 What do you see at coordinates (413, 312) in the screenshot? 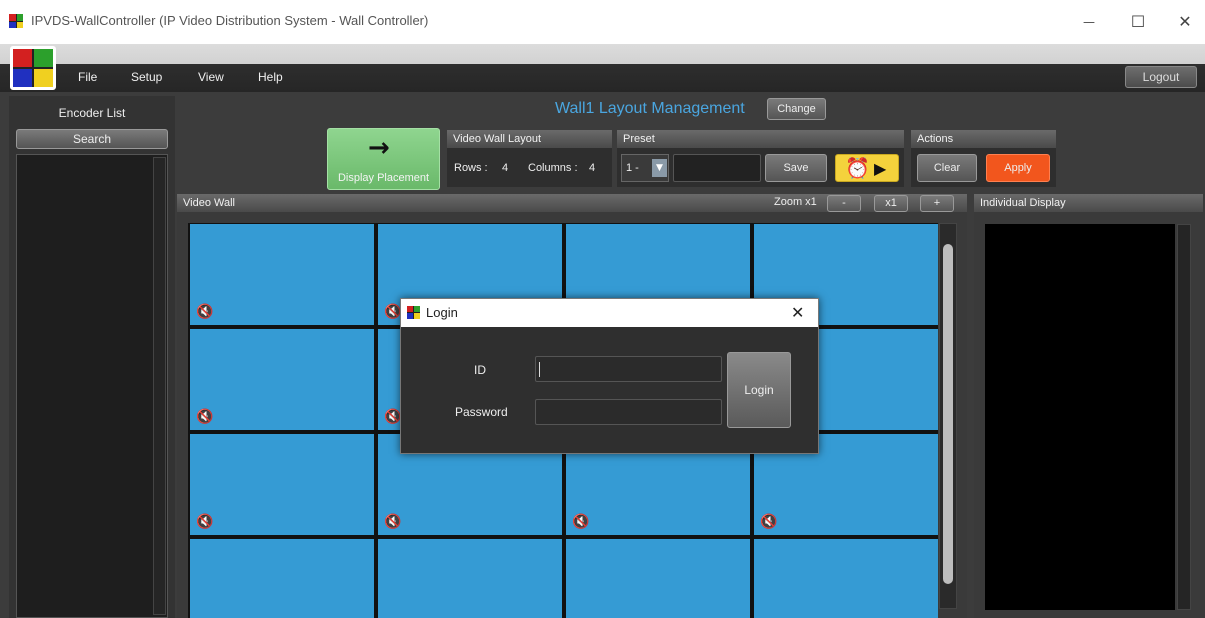
I see `login-logo-icon` at bounding box center [413, 312].